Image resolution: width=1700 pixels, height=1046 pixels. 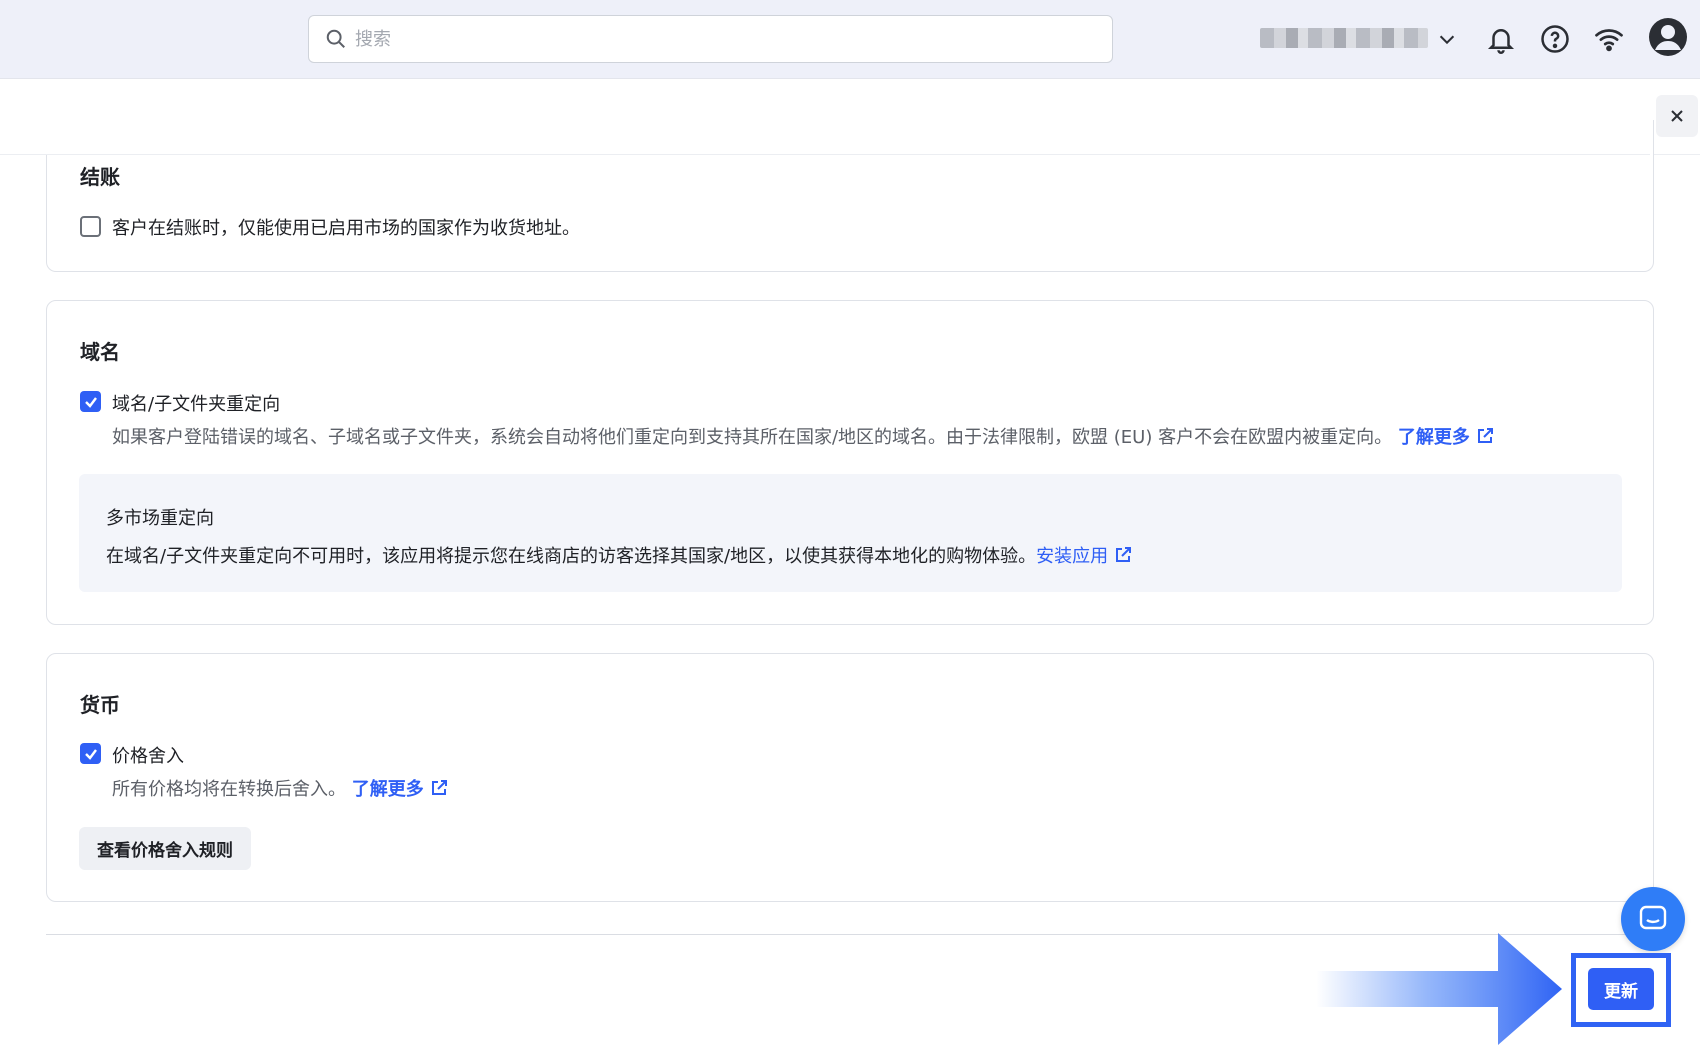 What do you see at coordinates (1668, 37) in the screenshot?
I see `avatar-icon` at bounding box center [1668, 37].